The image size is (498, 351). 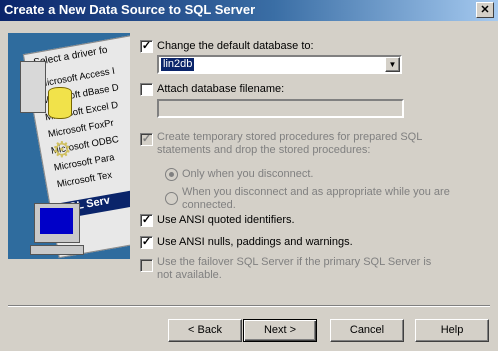 What do you see at coordinates (146, 139) in the screenshot?
I see `create-temp-procs-checkbox: ✓` at bounding box center [146, 139].